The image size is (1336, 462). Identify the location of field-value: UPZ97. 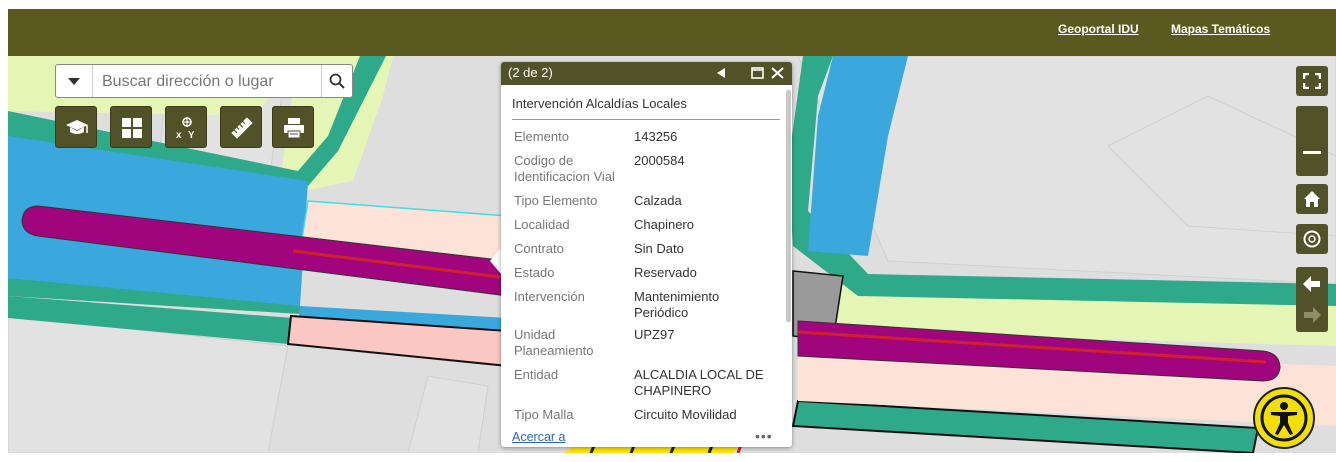
(654, 334).